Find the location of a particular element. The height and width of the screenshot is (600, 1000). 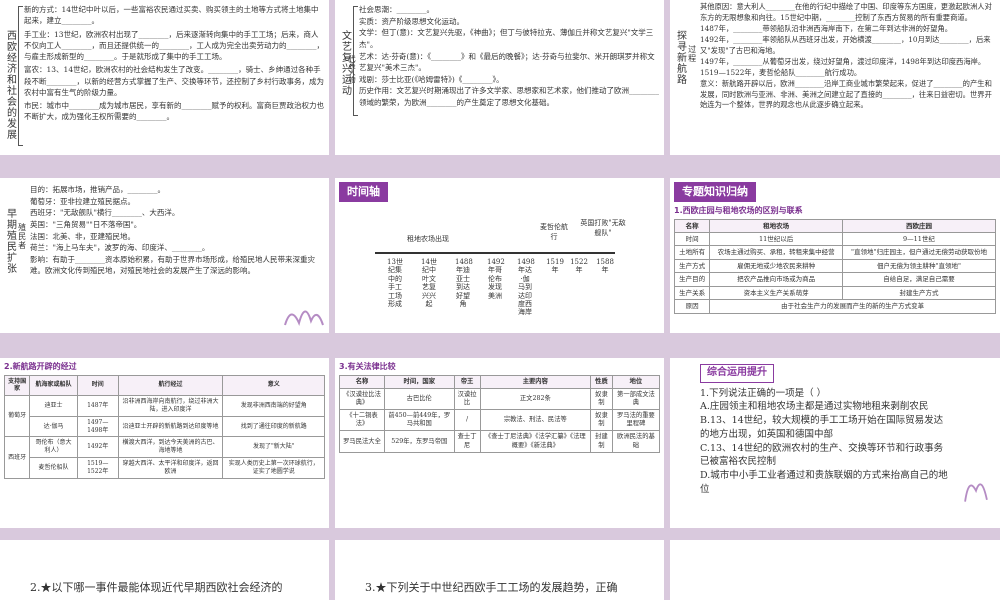

table-cell: 欧洲民法的基础 is located at coordinates (636, 441).